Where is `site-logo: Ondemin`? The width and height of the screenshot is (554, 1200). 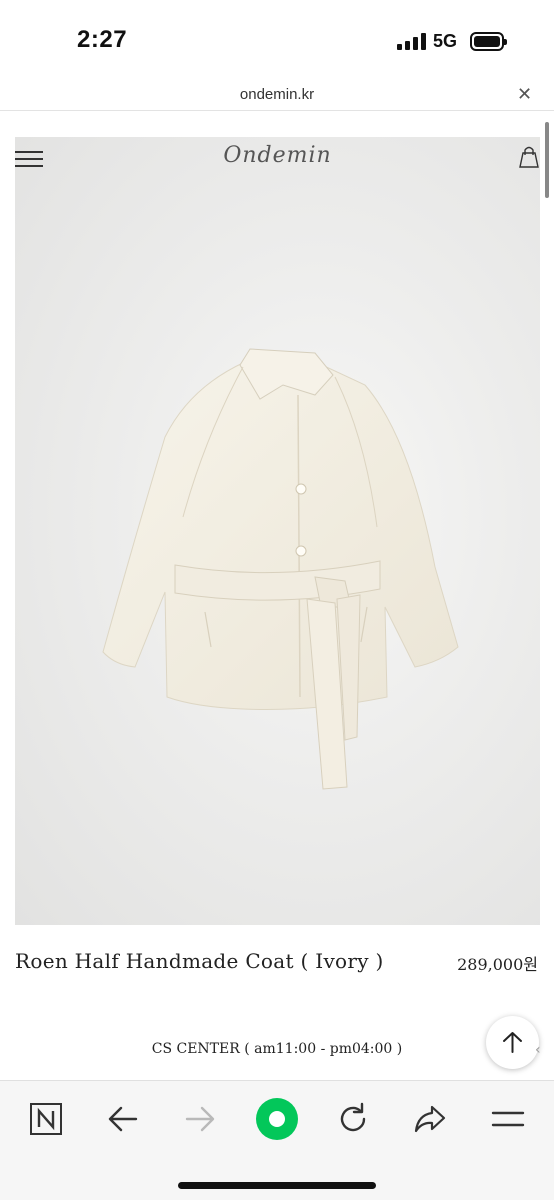
site-logo: Ondemin is located at coordinates (277, 155).